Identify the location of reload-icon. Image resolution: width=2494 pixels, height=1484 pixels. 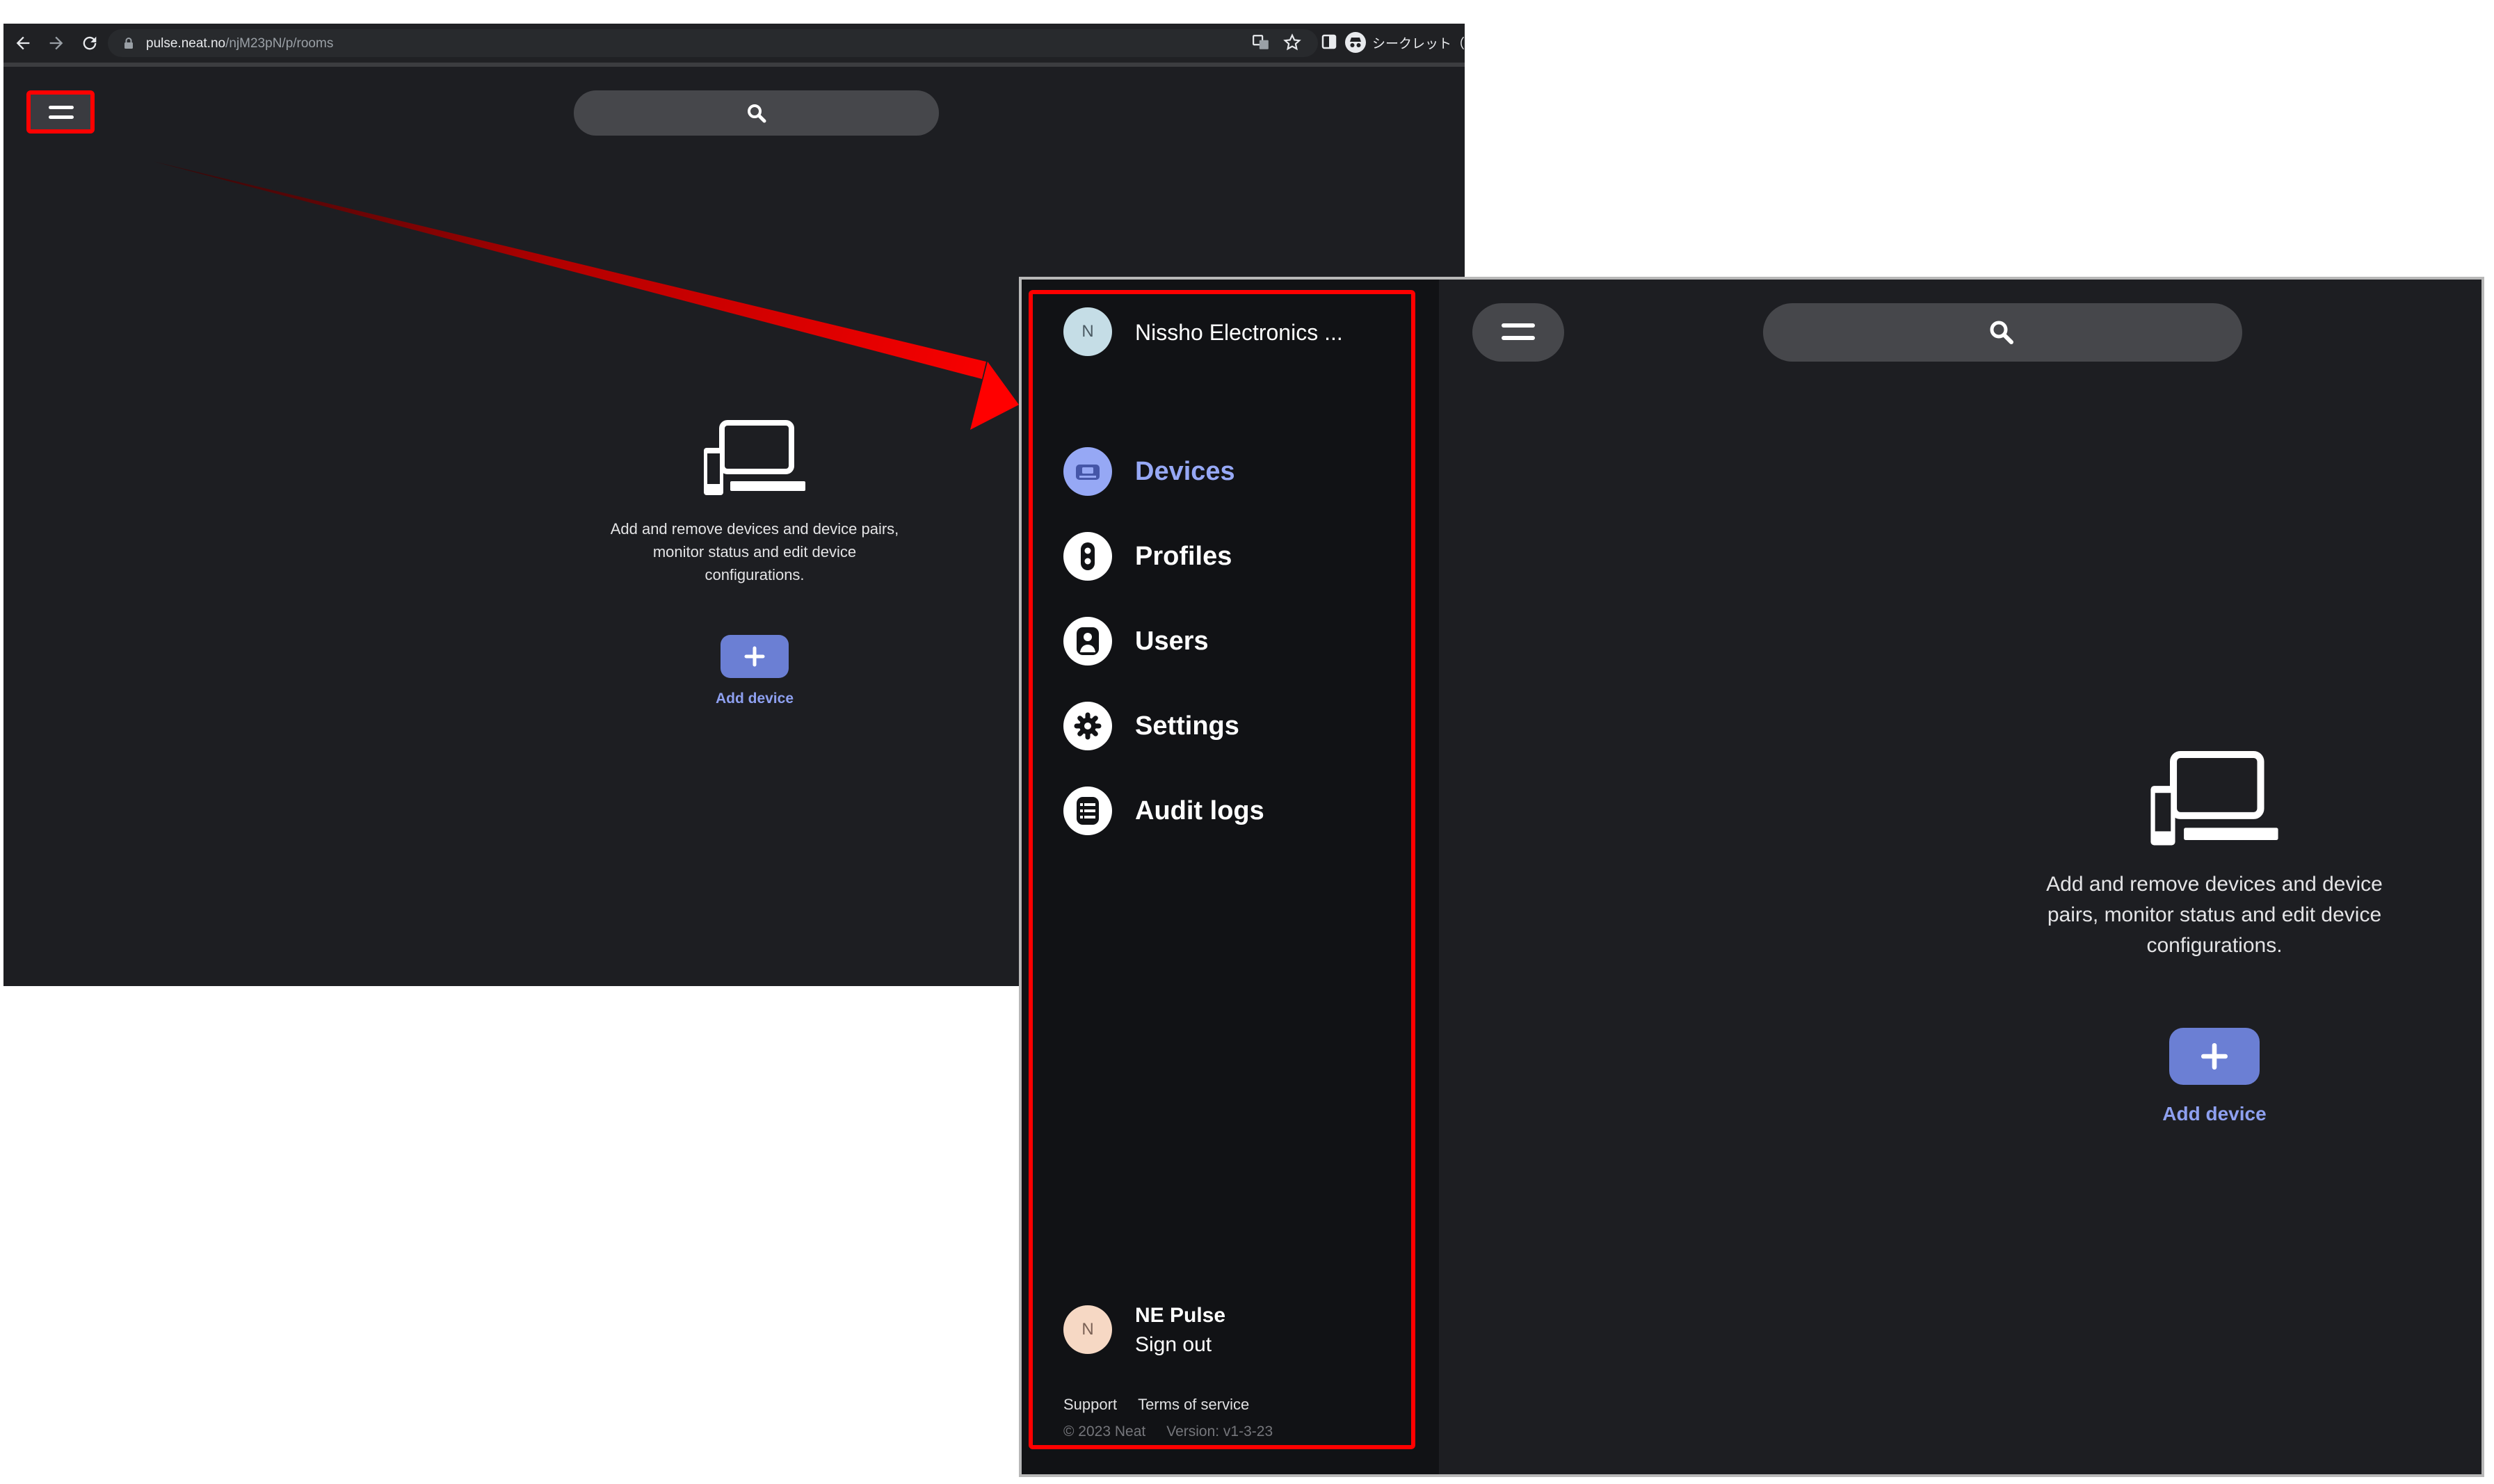
(89, 43).